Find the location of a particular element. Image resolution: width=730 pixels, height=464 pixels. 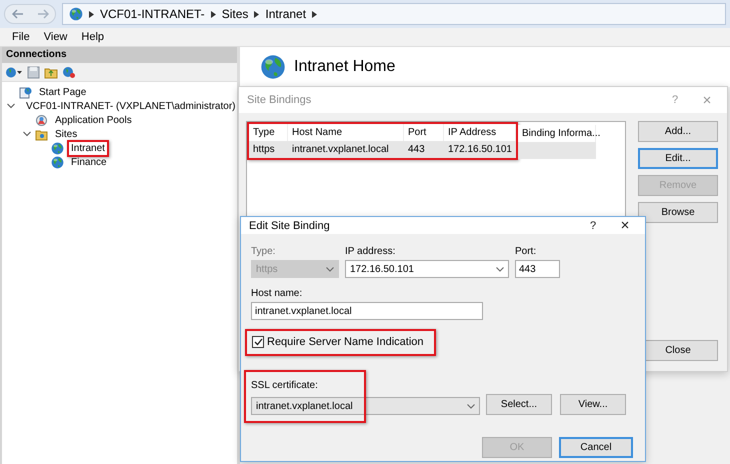

table-cell: 443 is located at coordinates (424, 149).